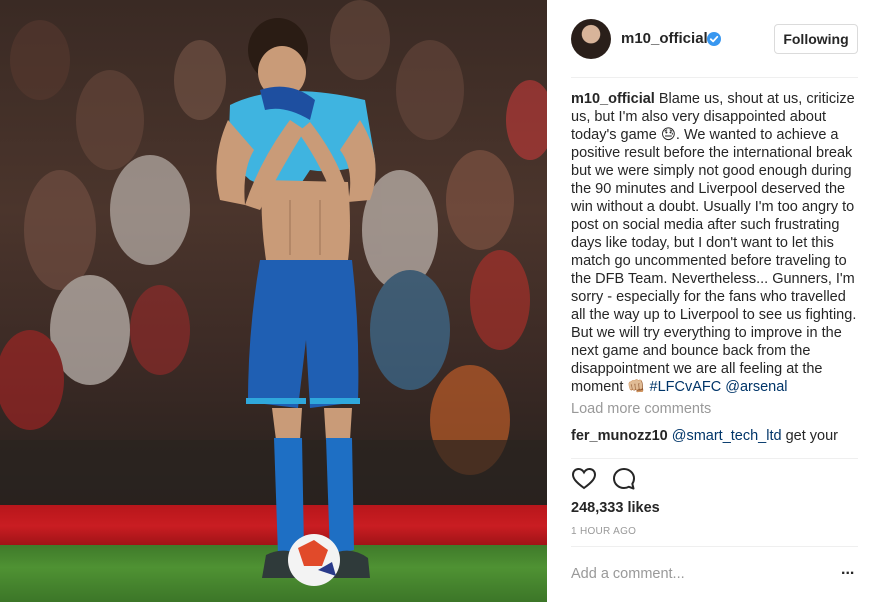 The image size is (881, 602). I want to click on hashtag-link: #LFCvAFC, so click(686, 387).